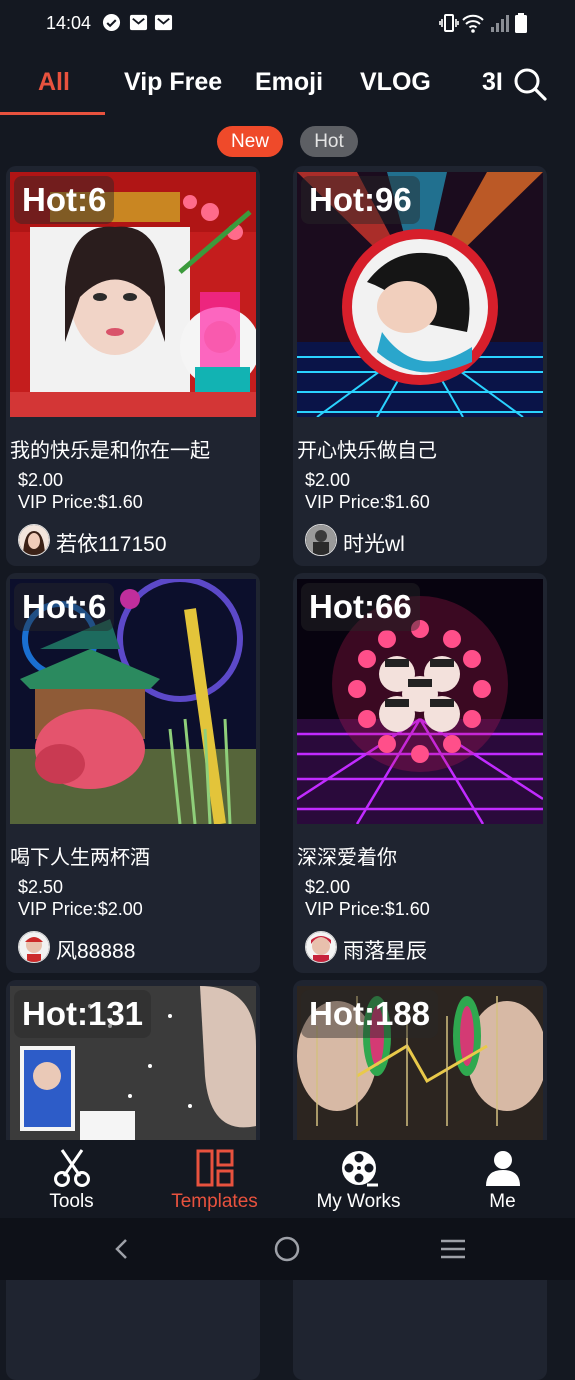 This screenshot has width=575, height=1380. I want to click on nav-me: Me, so click(502, 1179).